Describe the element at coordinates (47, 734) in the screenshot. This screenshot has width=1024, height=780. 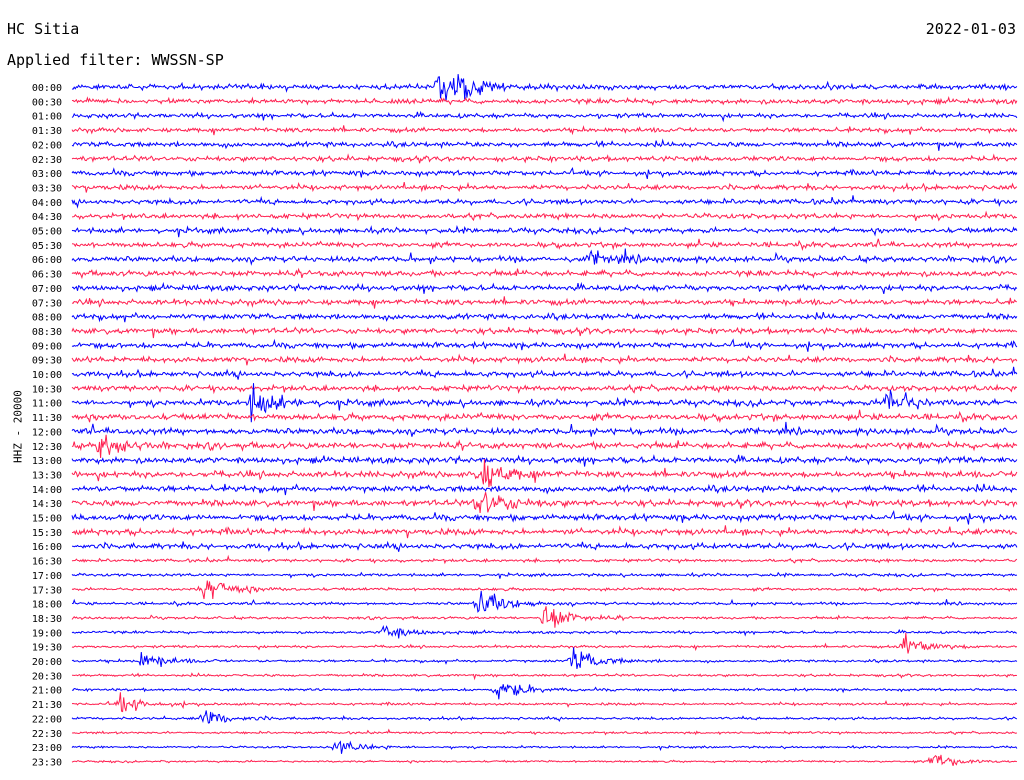
I see `row-time-label: 22:30` at that location.